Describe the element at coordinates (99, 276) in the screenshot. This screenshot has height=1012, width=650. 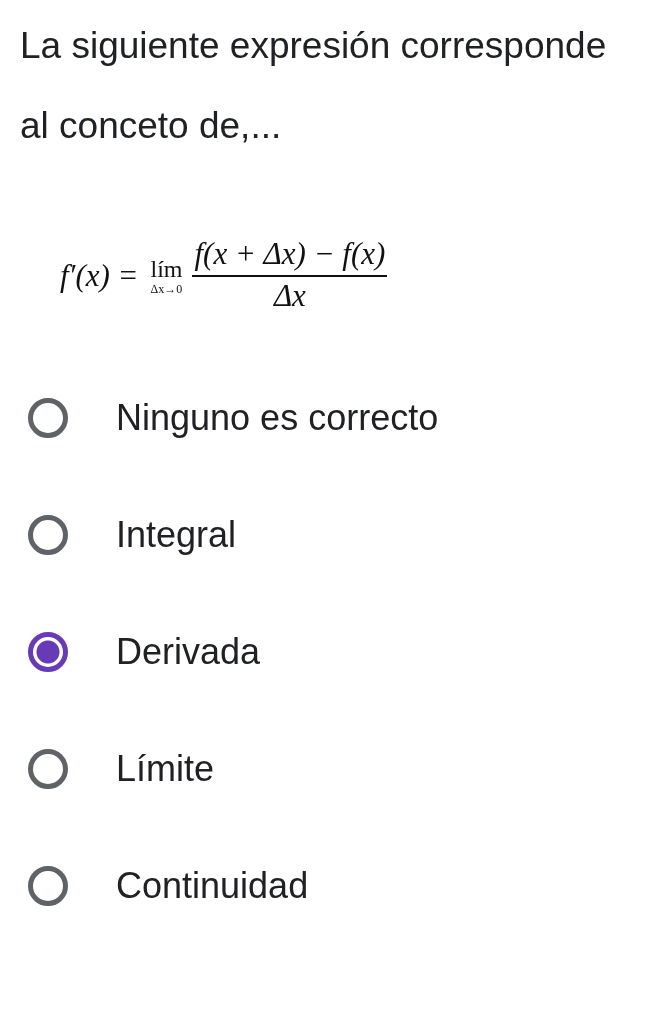
I see `formula-lhs: f′(x) =` at that location.